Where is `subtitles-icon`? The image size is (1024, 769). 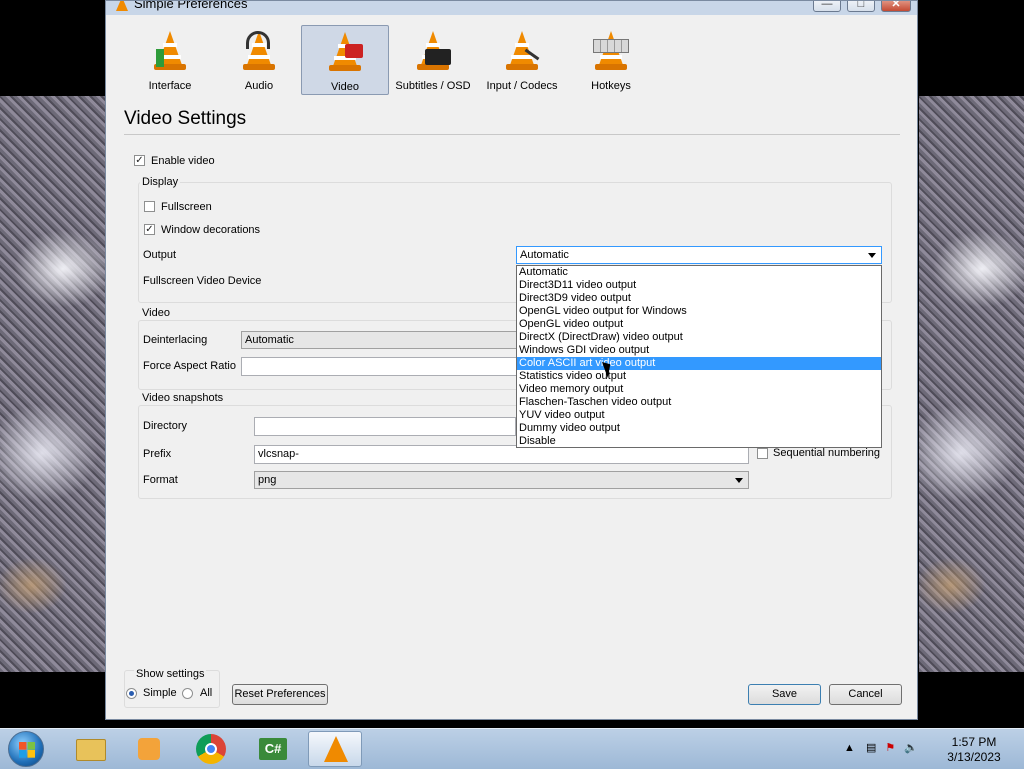 subtitles-icon is located at coordinates (433, 52).